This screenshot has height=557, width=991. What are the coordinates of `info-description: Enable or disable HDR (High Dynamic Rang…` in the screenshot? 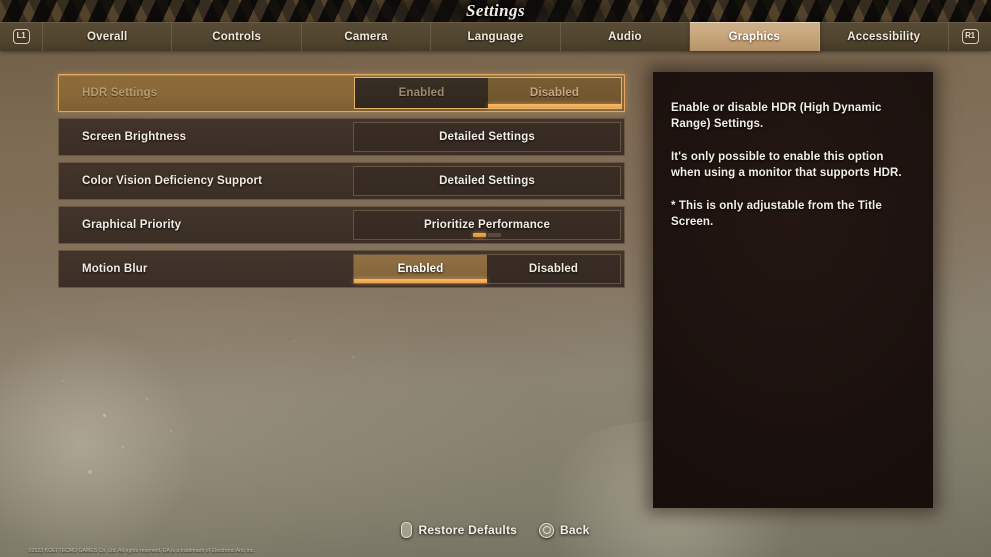 It's located at (786, 165).